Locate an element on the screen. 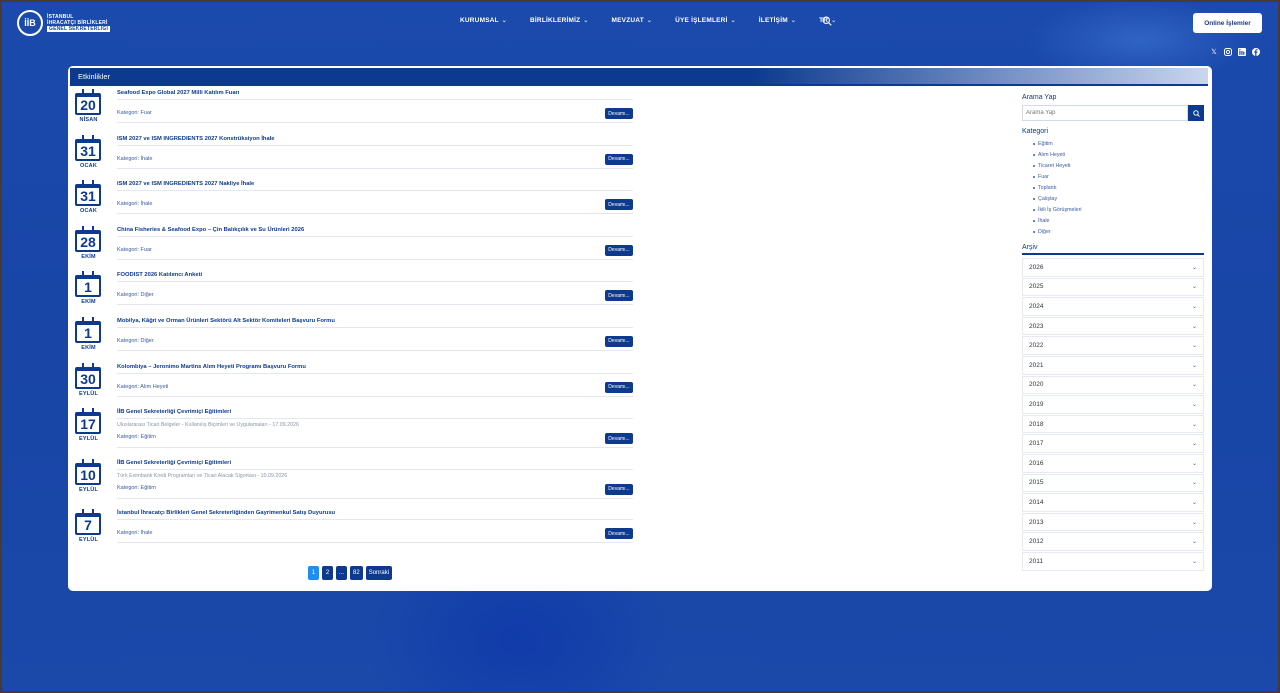  instagram-icon is located at coordinates (1228, 52).